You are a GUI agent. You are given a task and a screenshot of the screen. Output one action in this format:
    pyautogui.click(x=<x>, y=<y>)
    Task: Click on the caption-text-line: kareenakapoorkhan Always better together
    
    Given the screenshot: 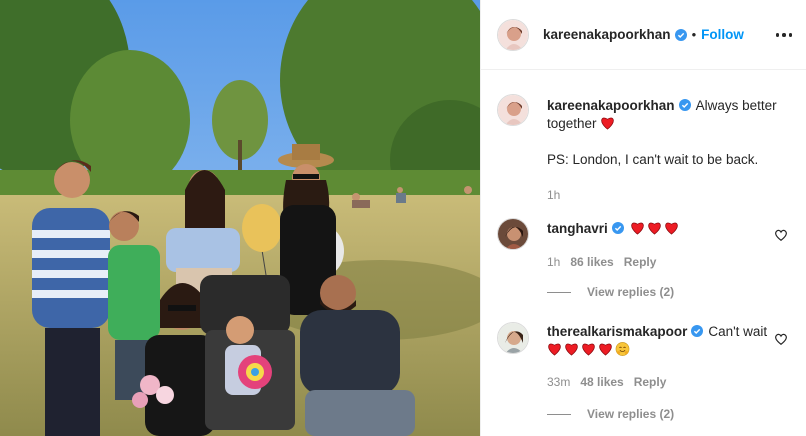 What is the action you would take?
    pyautogui.click(x=667, y=115)
    